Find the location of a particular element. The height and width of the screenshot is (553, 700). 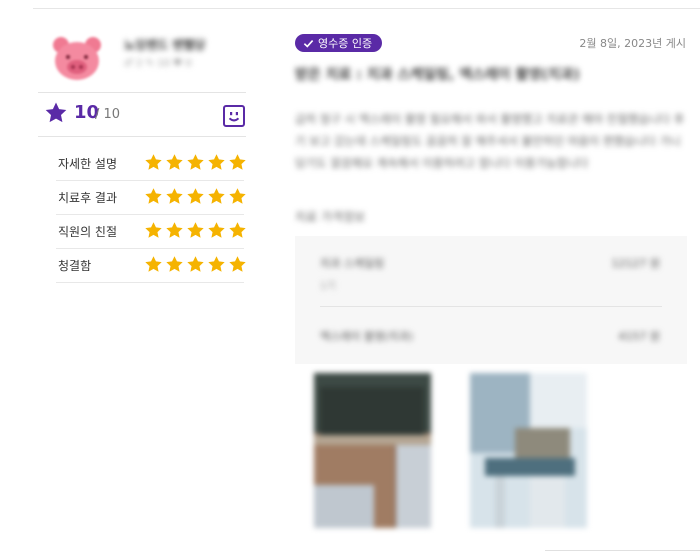

rating-label: 청결함 is located at coordinates (75, 266).